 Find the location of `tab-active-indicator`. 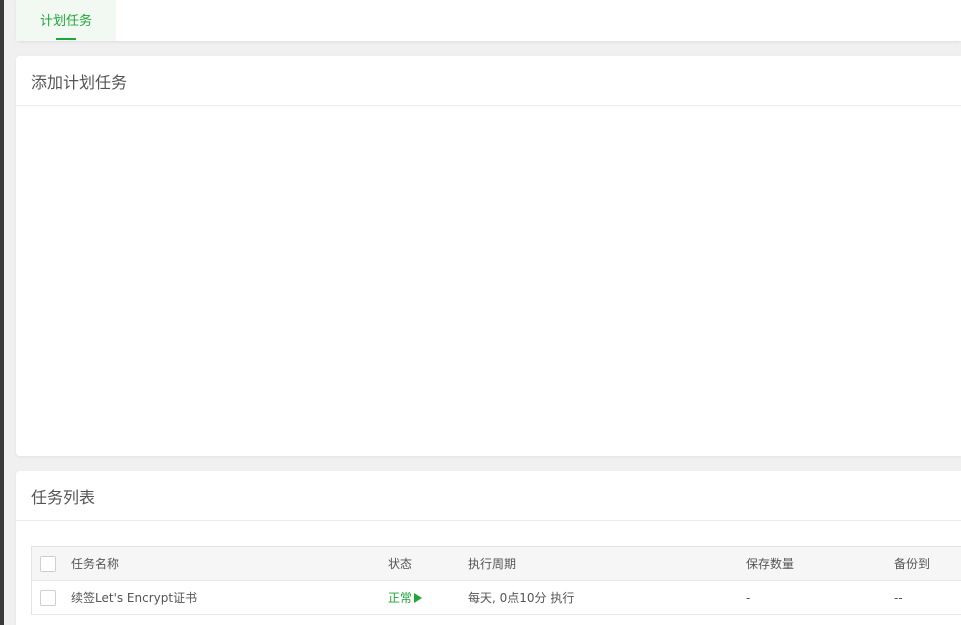

tab-active-indicator is located at coordinates (66, 39).